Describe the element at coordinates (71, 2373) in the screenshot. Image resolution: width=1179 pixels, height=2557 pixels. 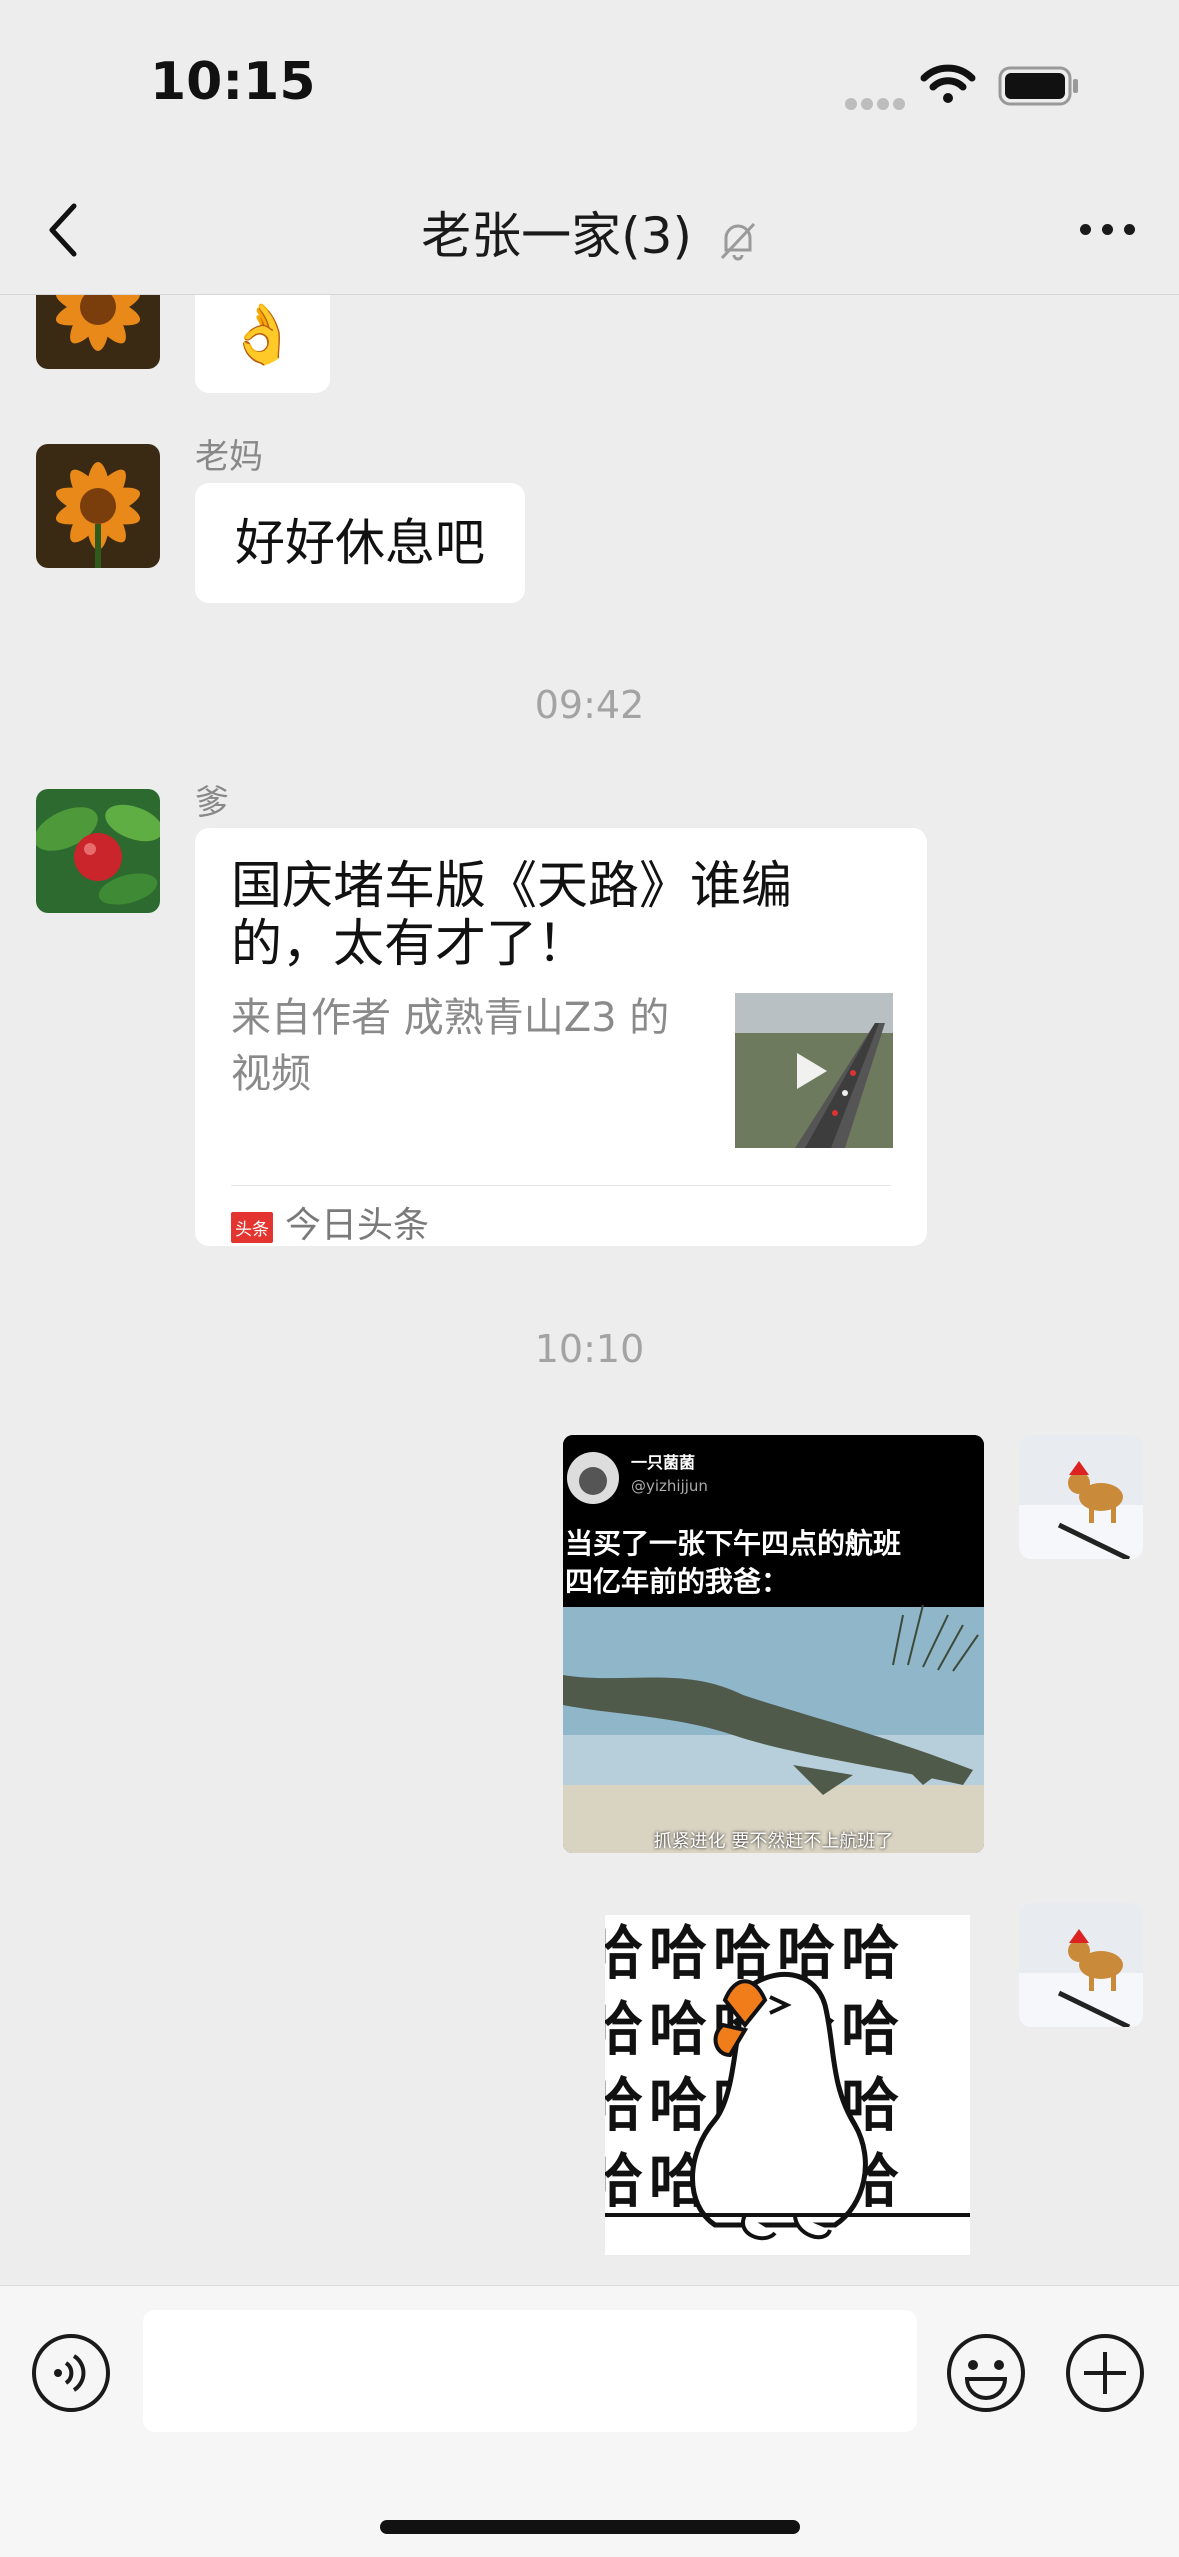
I see `voice-icon` at that location.